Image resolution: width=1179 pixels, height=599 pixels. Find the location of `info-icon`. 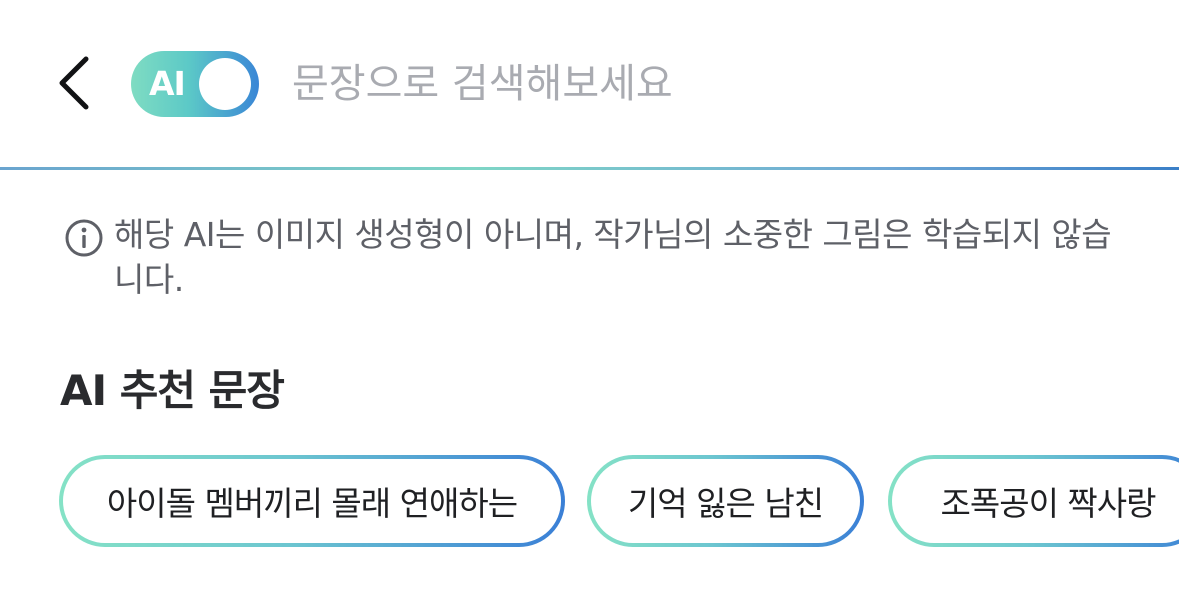

info-icon is located at coordinates (84, 238).